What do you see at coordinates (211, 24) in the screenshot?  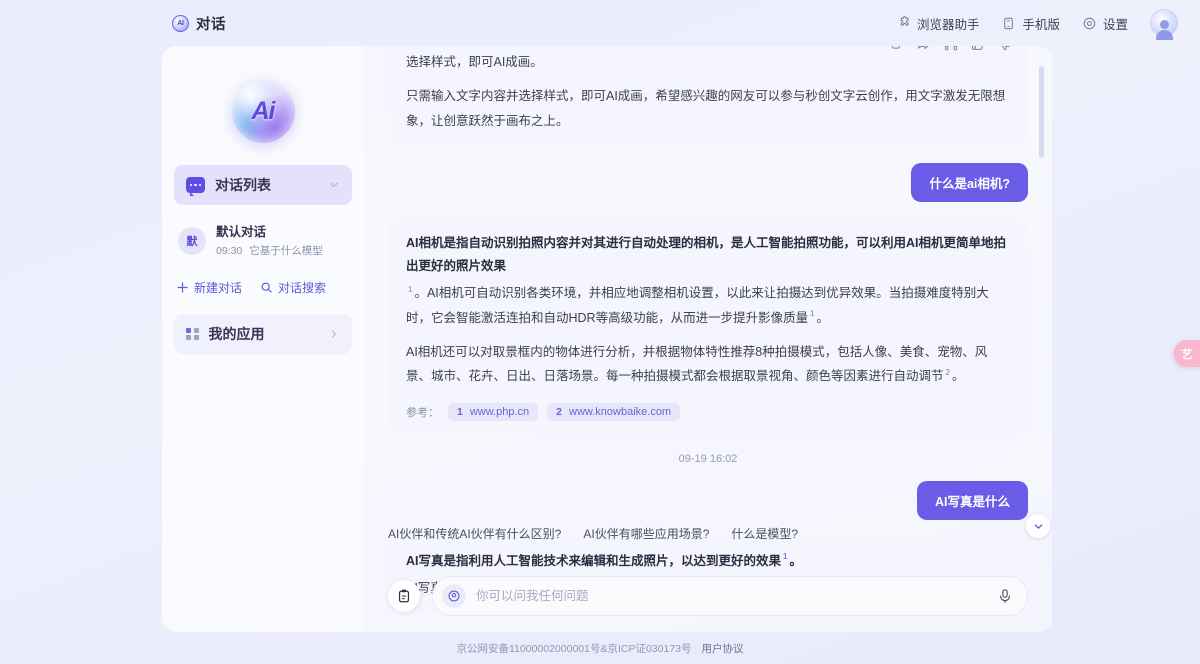 I see `page-title: 对话` at bounding box center [211, 24].